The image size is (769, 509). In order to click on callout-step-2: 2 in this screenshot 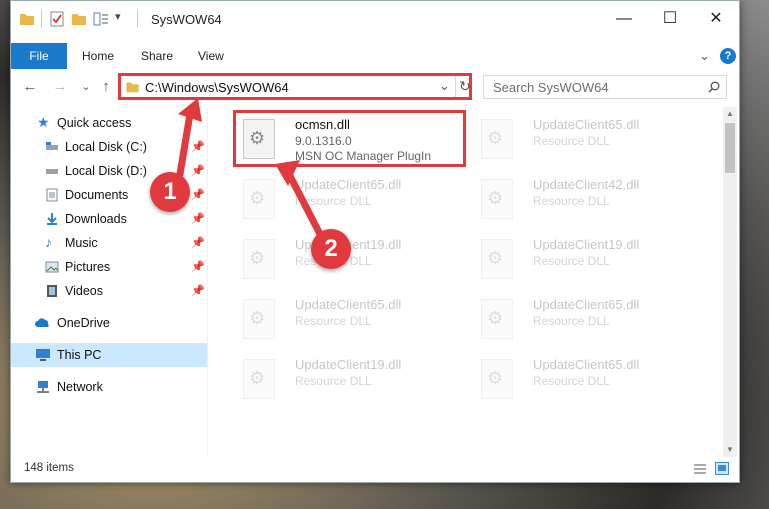, I will do `click(331, 249)`.